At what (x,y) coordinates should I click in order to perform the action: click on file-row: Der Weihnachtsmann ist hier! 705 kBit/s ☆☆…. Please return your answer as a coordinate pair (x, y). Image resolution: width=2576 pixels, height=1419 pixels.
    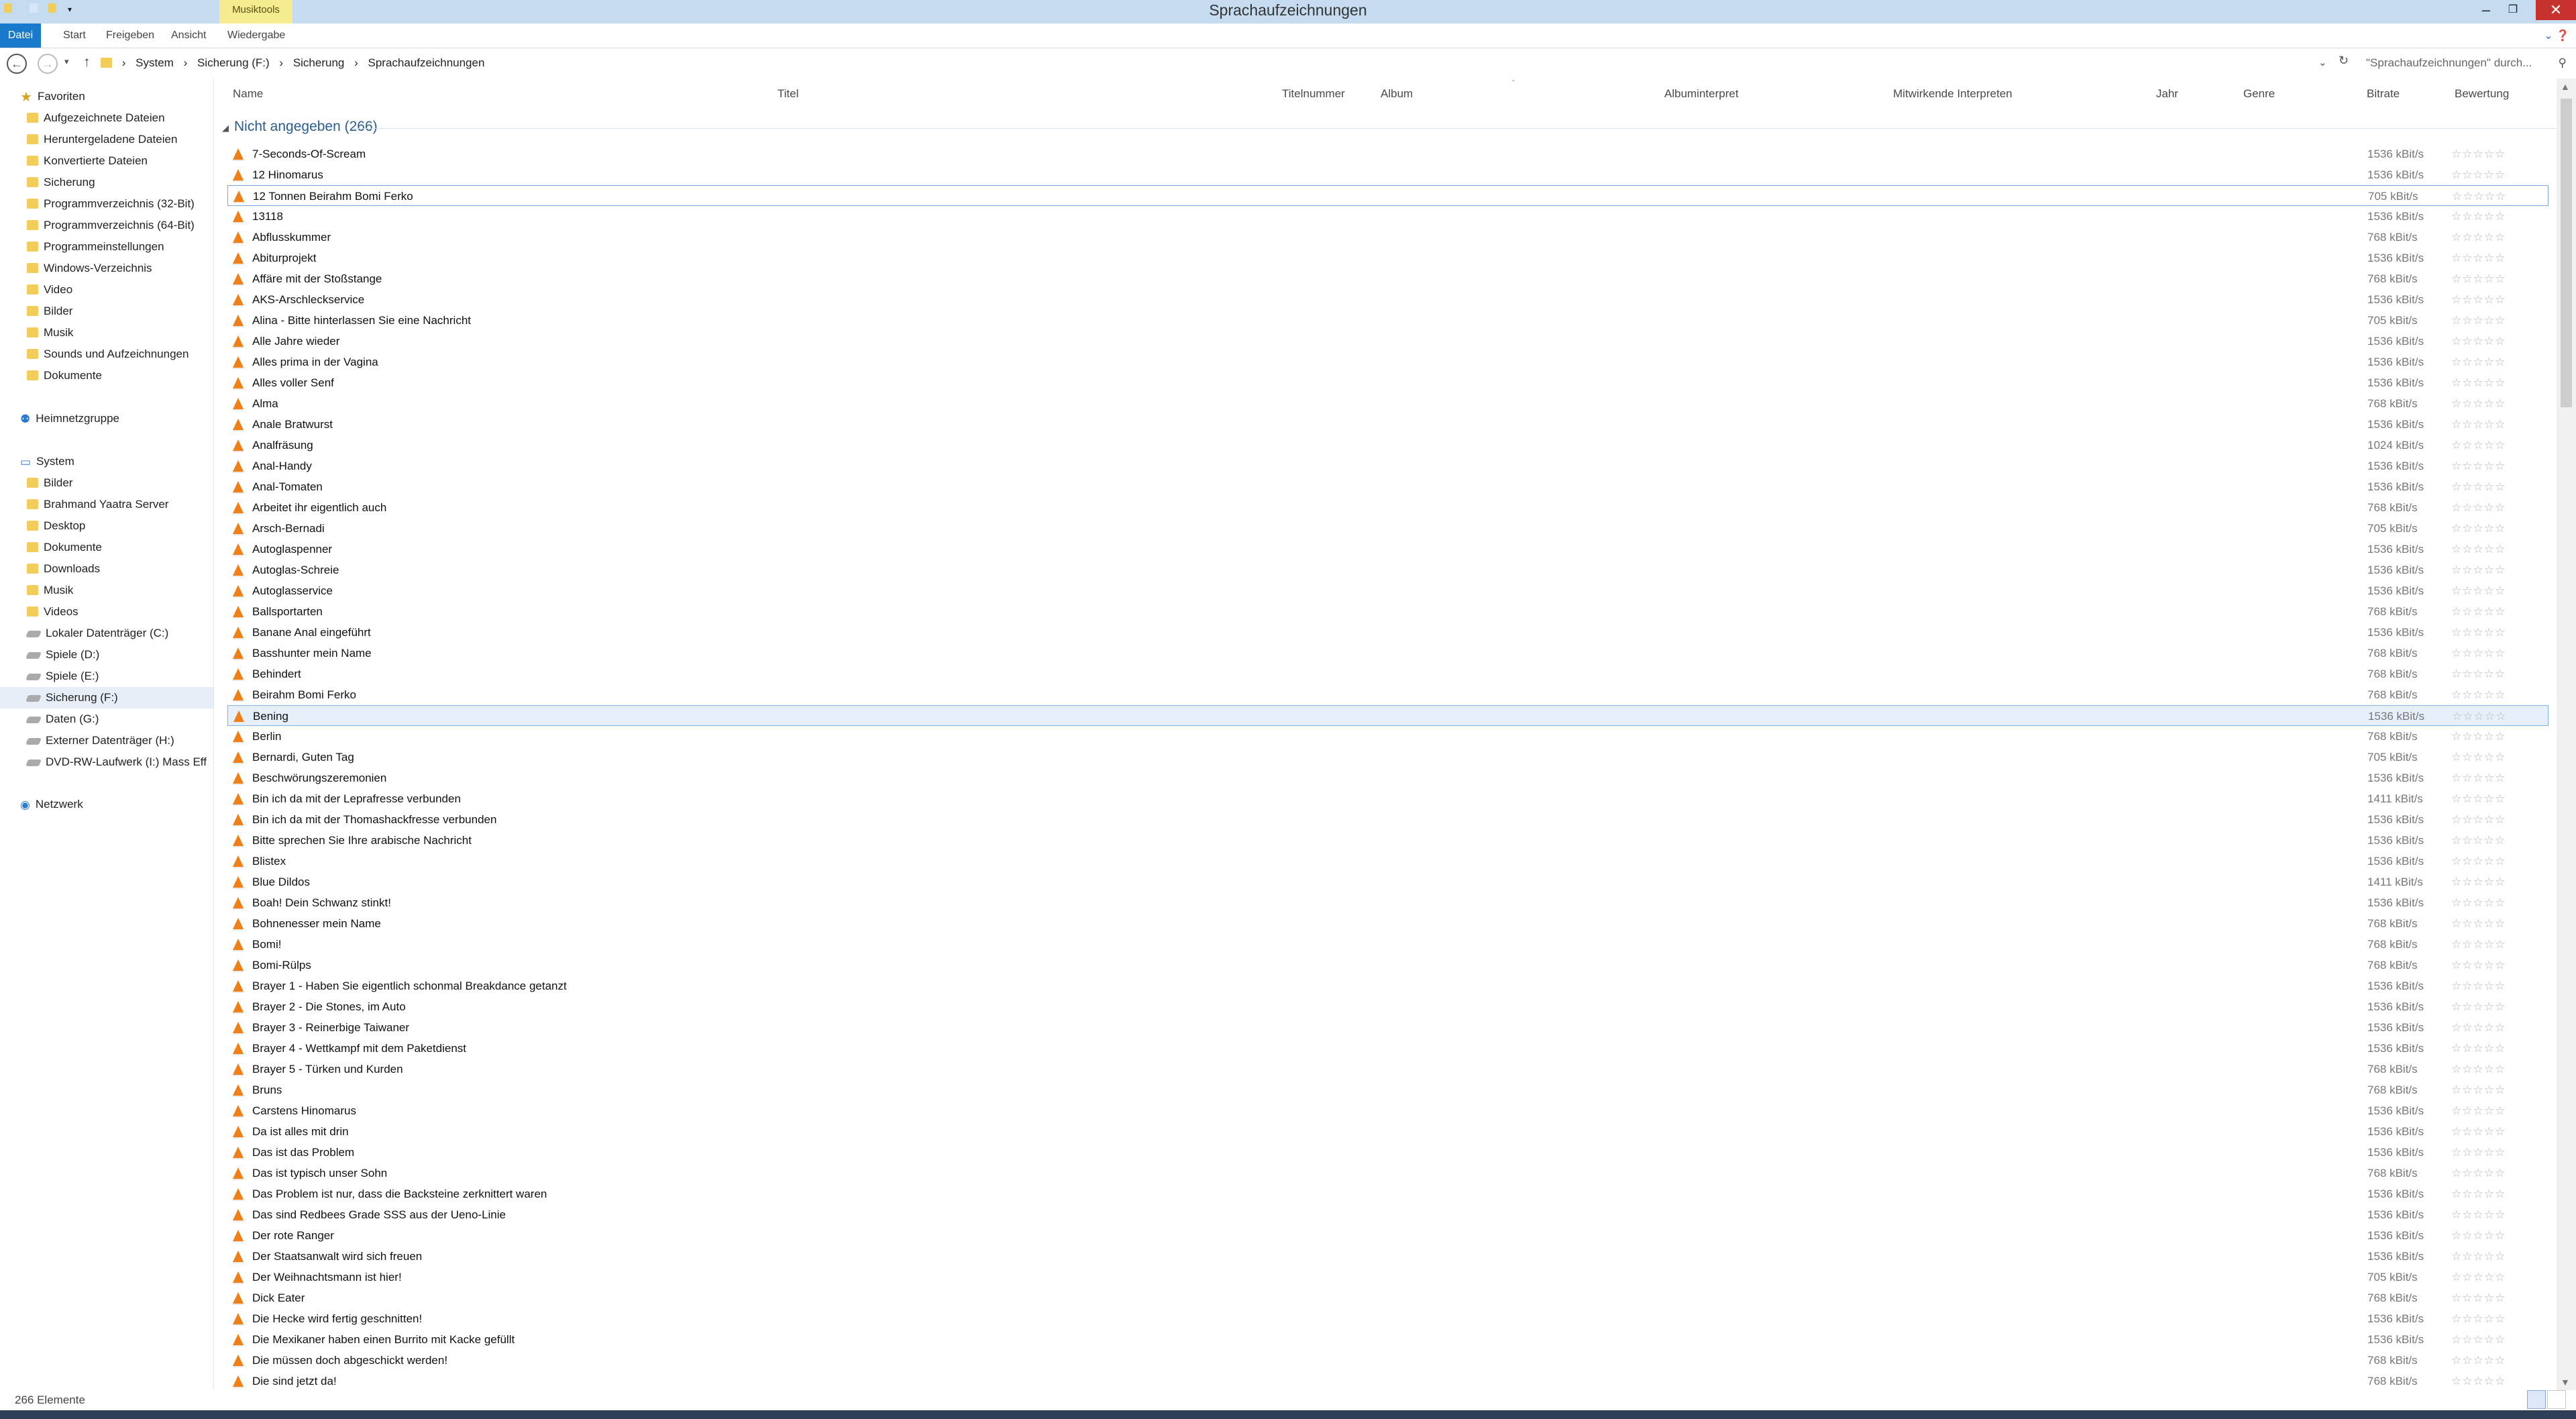
    Looking at the image, I should click on (1387, 1277).